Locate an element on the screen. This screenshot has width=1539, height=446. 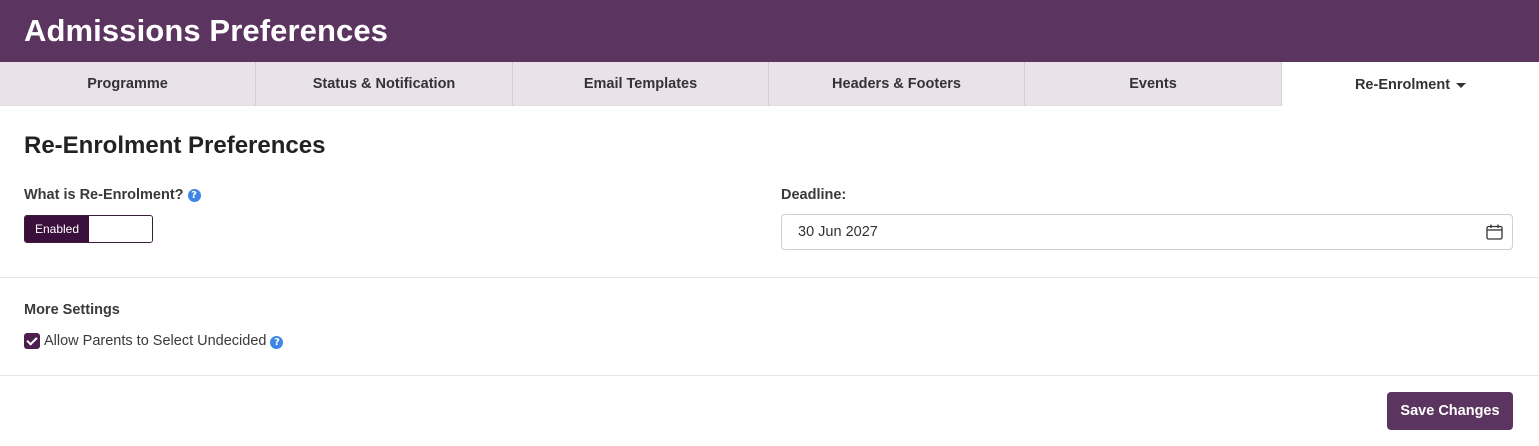
more-settings-label: More Settings is located at coordinates (72, 310).